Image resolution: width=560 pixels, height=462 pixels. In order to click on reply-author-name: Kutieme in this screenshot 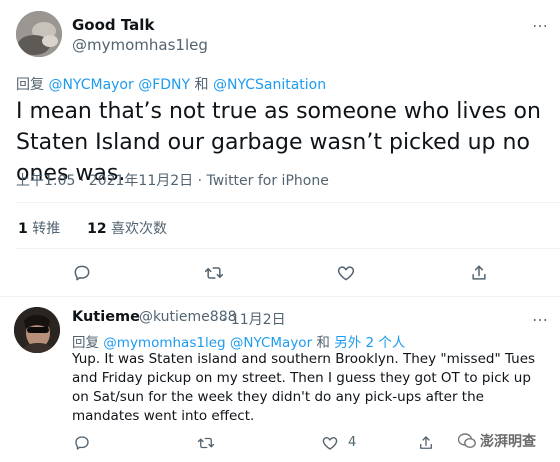, I will do `click(106, 317)`.